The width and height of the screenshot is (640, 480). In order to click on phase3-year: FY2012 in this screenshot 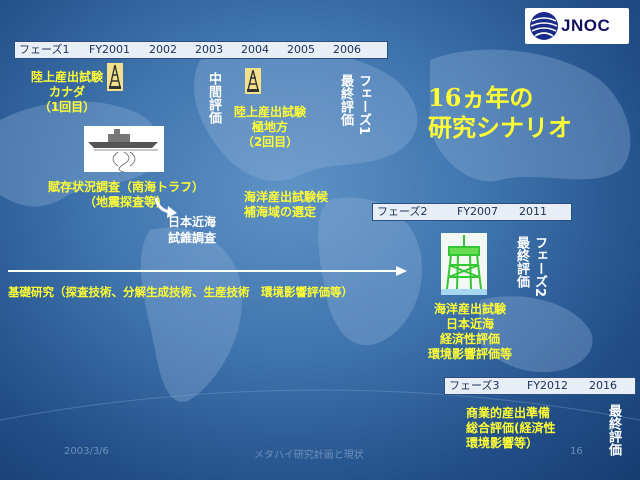, I will do `click(548, 385)`.